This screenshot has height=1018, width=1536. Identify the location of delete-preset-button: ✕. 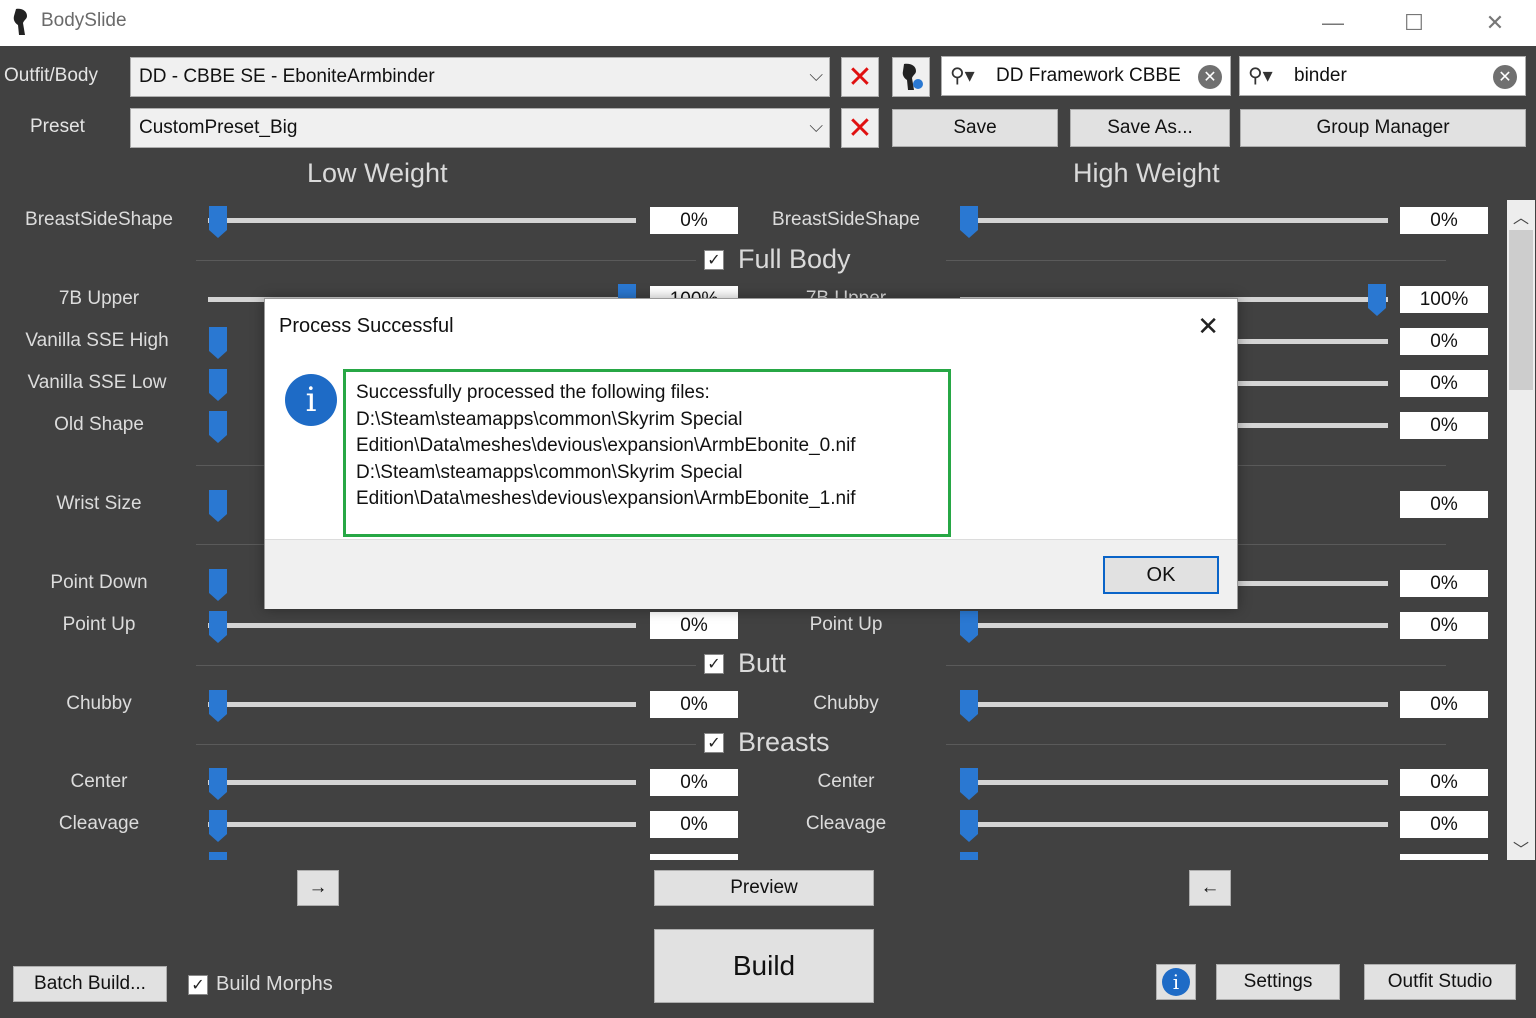
(860, 128).